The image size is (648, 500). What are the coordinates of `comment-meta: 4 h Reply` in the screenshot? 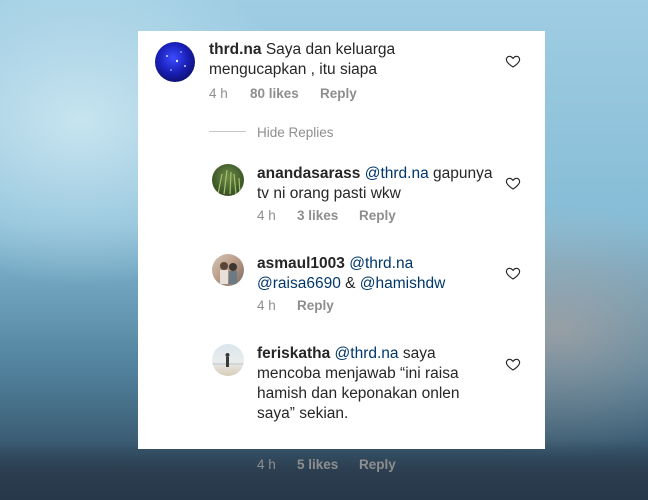 It's located at (357, 307).